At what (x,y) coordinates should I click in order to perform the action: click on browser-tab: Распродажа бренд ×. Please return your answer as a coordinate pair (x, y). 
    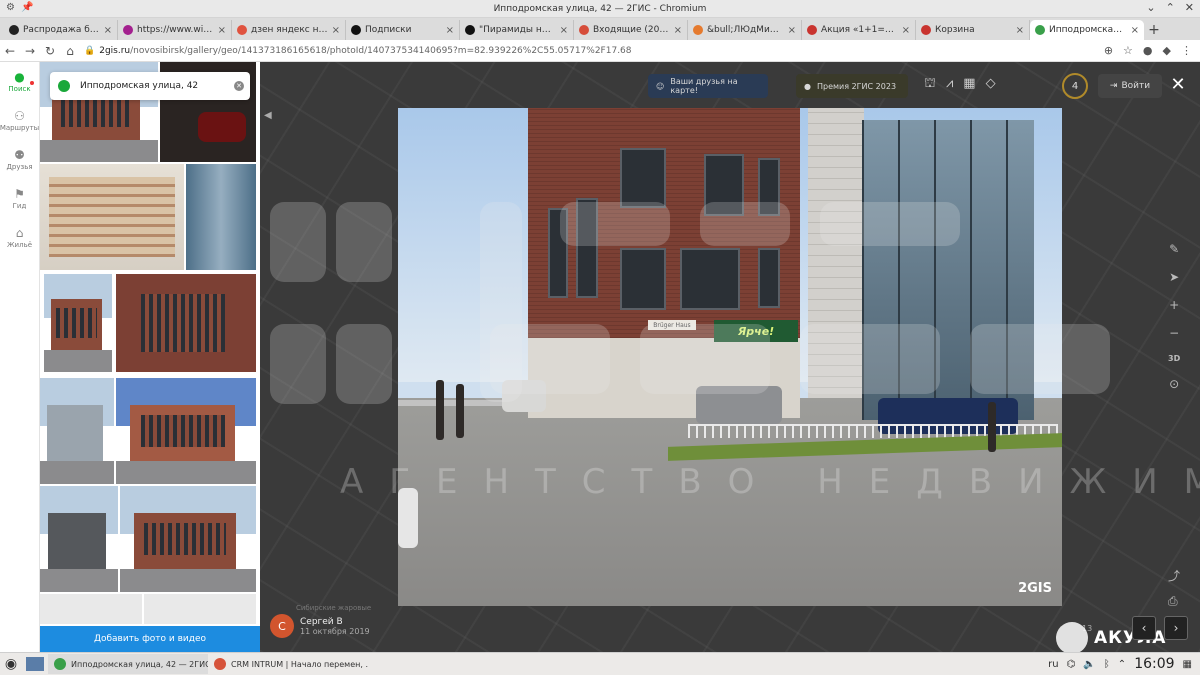
    Looking at the image, I should click on (61, 30).